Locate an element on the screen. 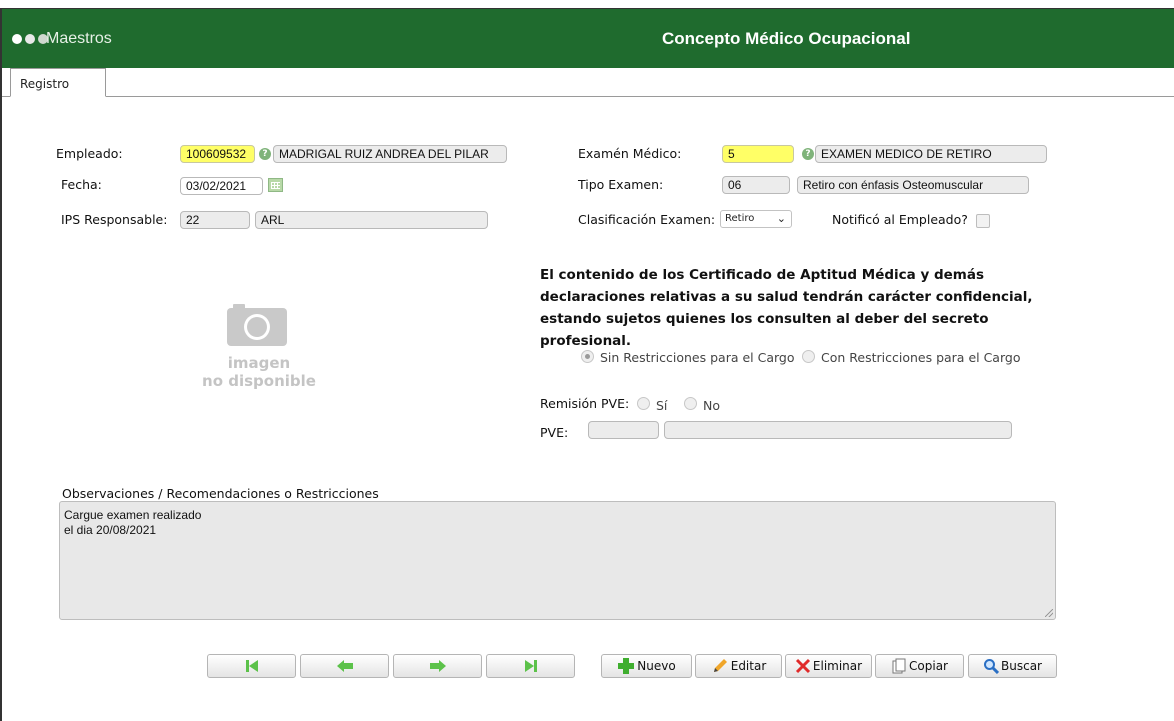 The image size is (1174, 721). app-header: Maestros Concepto Médico Ocupacional is located at coordinates (588, 38).